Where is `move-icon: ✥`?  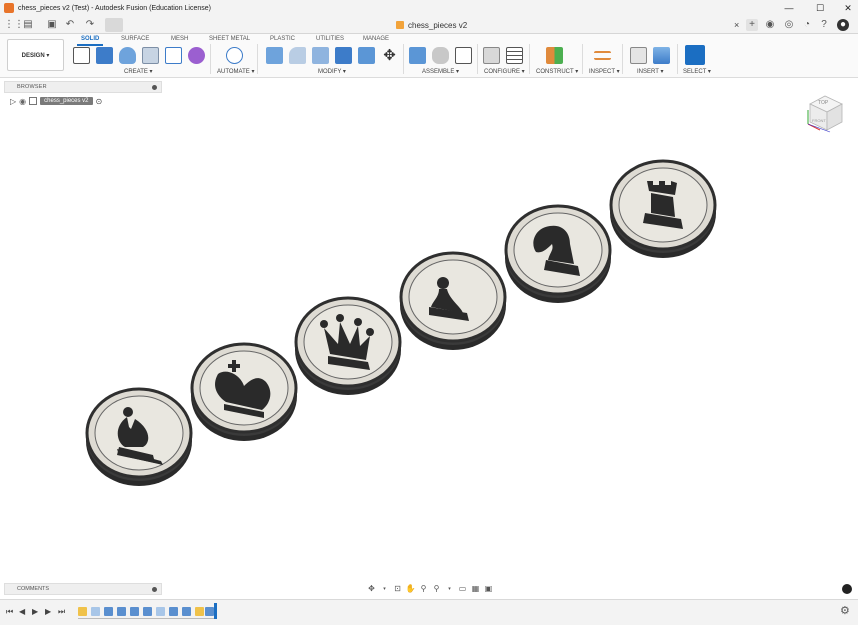 move-icon: ✥ is located at coordinates (389, 55).